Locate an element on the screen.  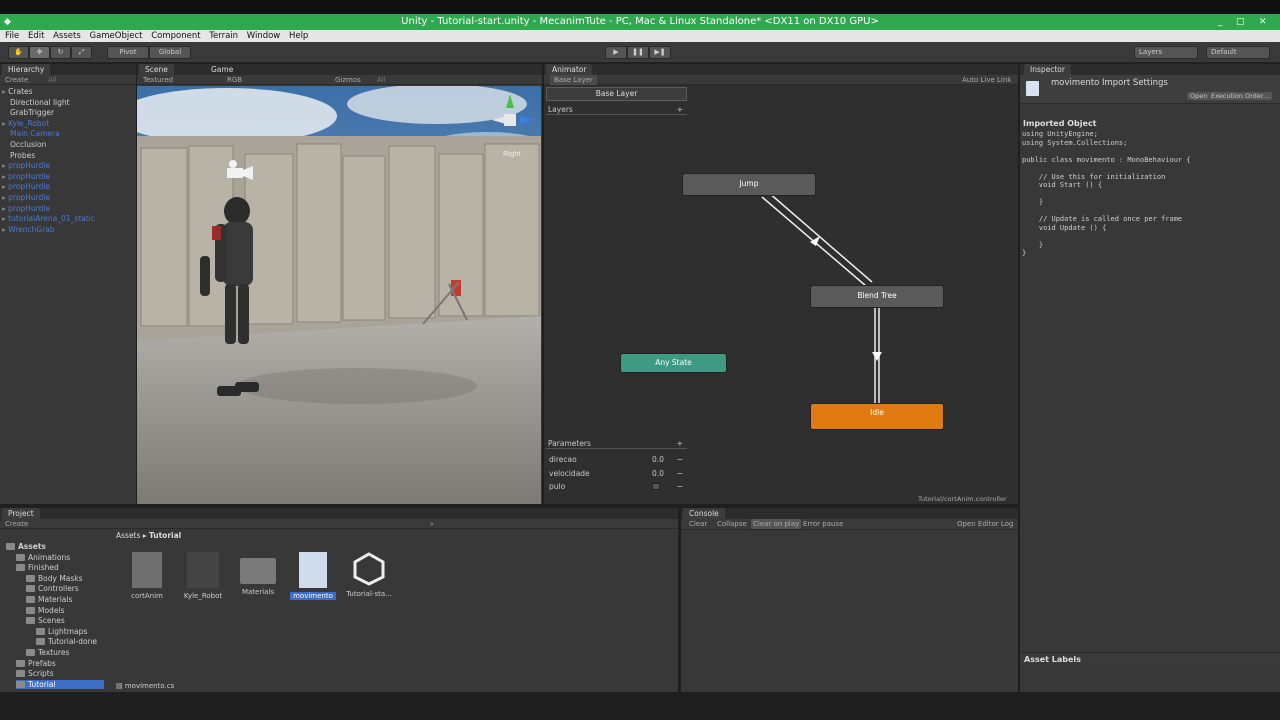
shading-dropdown: Textured is located at coordinates (158, 80).